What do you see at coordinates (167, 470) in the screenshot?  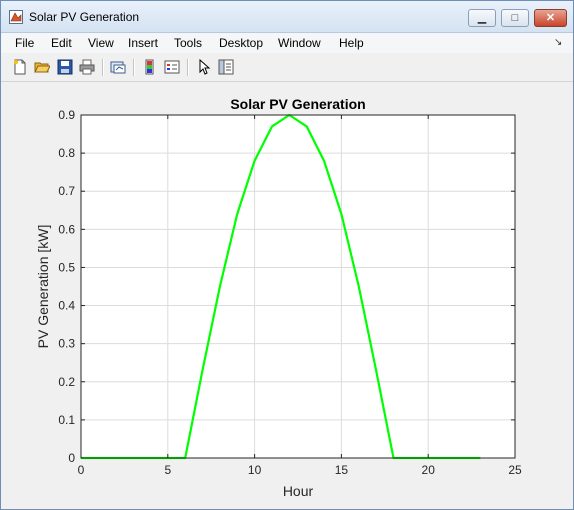 I see `x-tick-label: 5` at bounding box center [167, 470].